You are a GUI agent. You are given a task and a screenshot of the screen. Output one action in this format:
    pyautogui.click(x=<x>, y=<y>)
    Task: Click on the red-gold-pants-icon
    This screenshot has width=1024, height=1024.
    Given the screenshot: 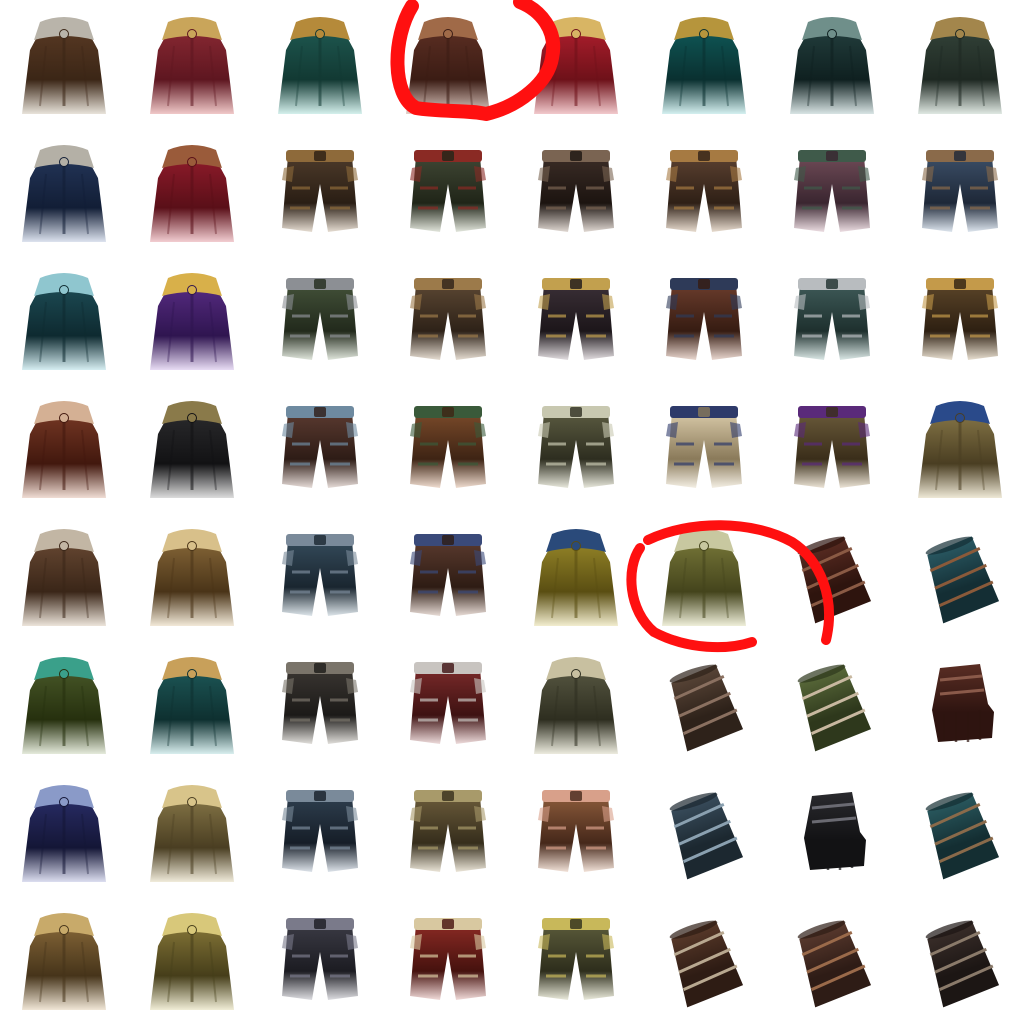 What is the action you would take?
    pyautogui.click(x=448, y=959)
    